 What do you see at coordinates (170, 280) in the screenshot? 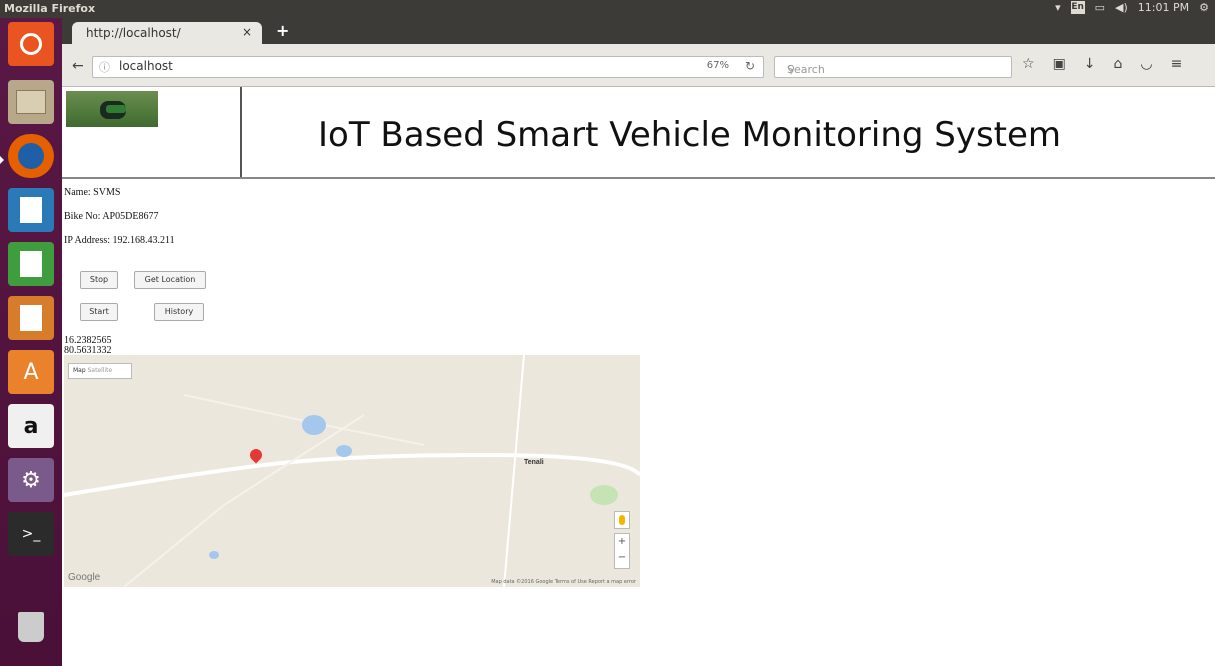
I see `get-location-button: Get Location` at bounding box center [170, 280].